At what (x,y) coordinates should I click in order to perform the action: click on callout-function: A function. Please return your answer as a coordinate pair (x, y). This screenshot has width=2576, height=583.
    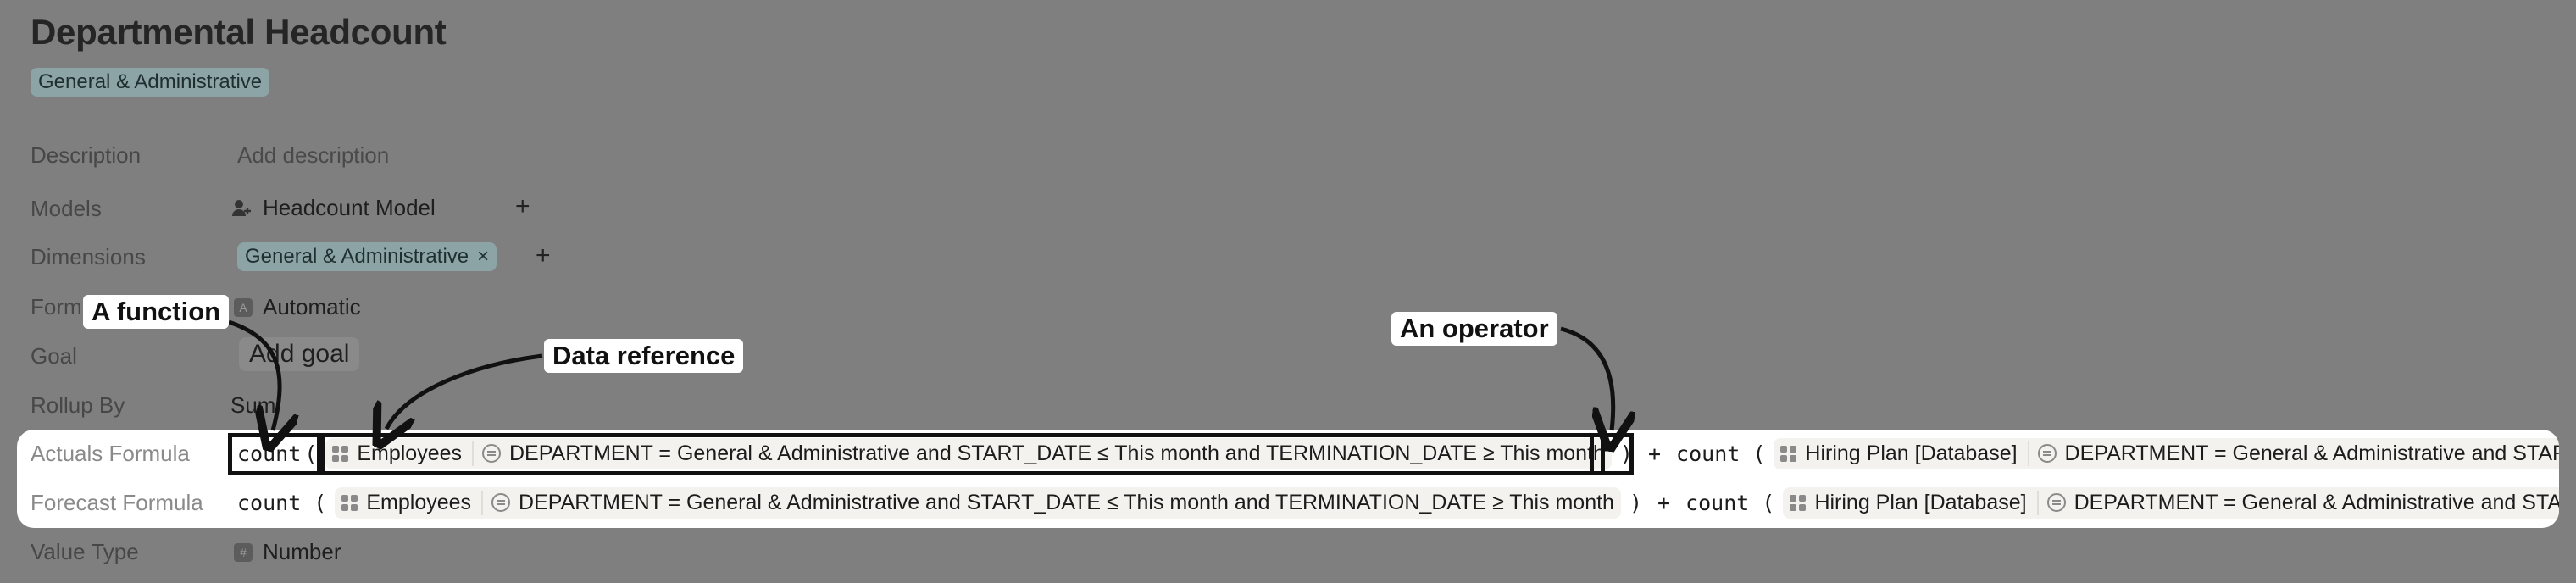
    Looking at the image, I should click on (156, 312).